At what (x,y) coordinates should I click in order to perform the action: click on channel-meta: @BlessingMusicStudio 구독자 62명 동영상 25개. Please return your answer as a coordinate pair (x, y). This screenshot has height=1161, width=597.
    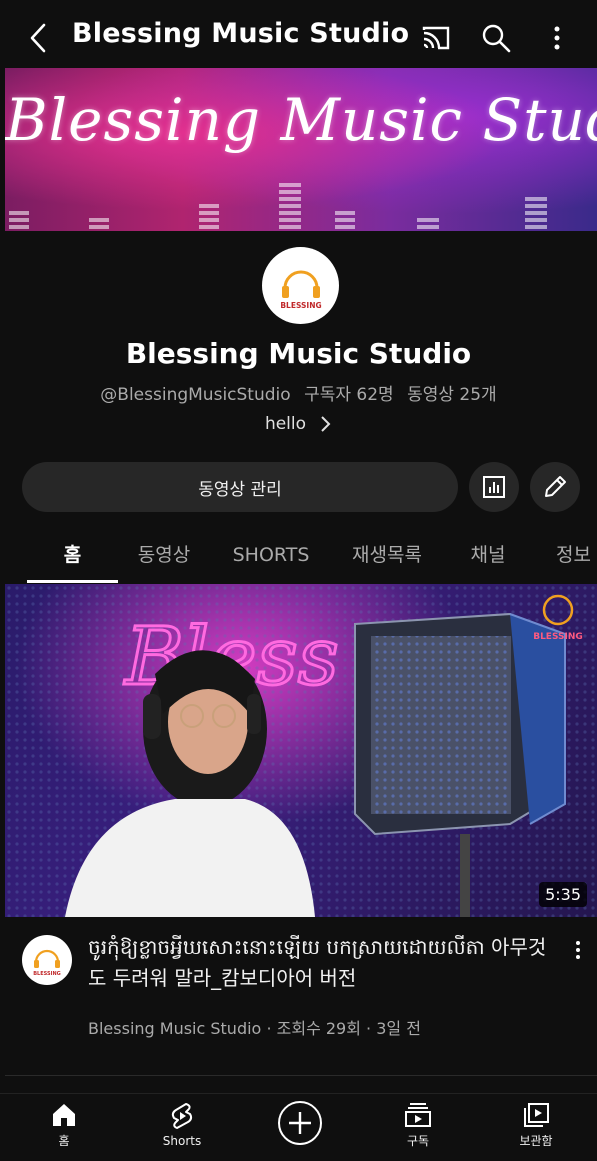
    Looking at the image, I should click on (298, 392).